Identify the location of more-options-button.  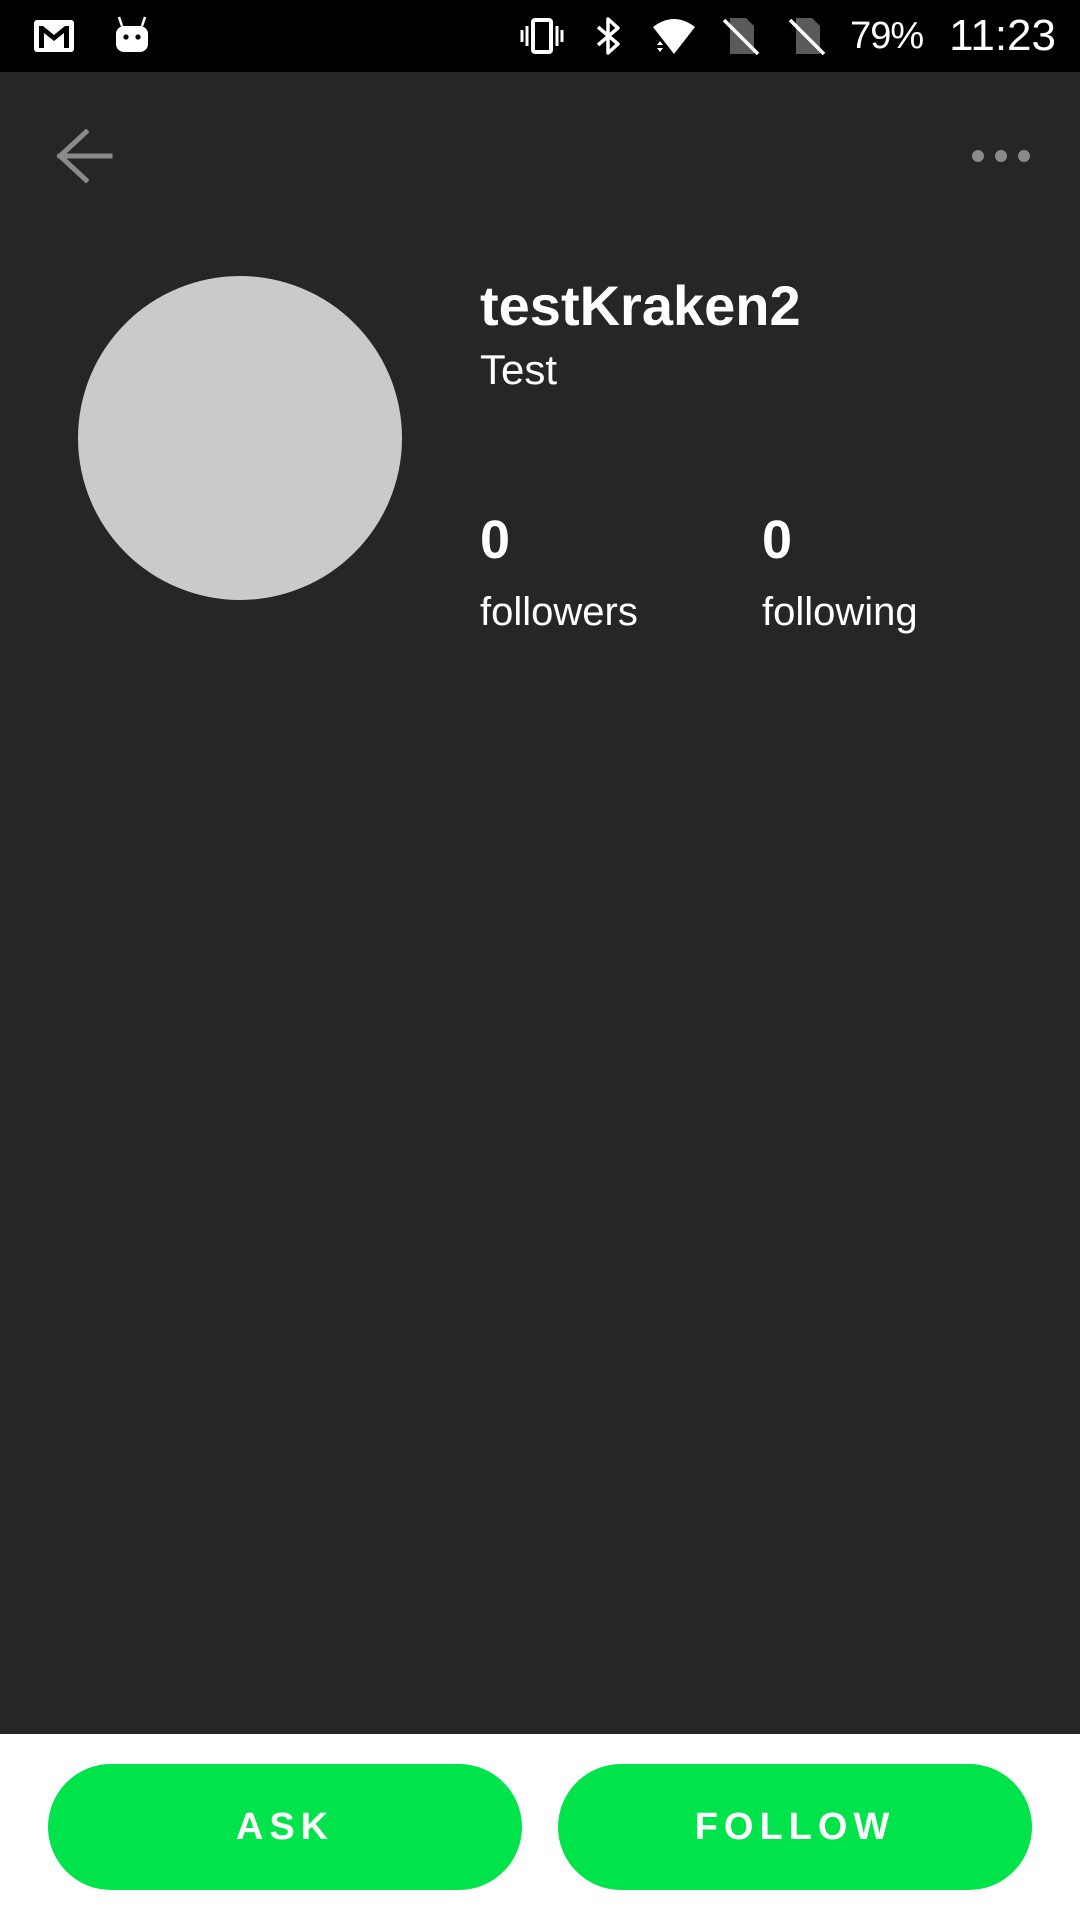
(1000, 156).